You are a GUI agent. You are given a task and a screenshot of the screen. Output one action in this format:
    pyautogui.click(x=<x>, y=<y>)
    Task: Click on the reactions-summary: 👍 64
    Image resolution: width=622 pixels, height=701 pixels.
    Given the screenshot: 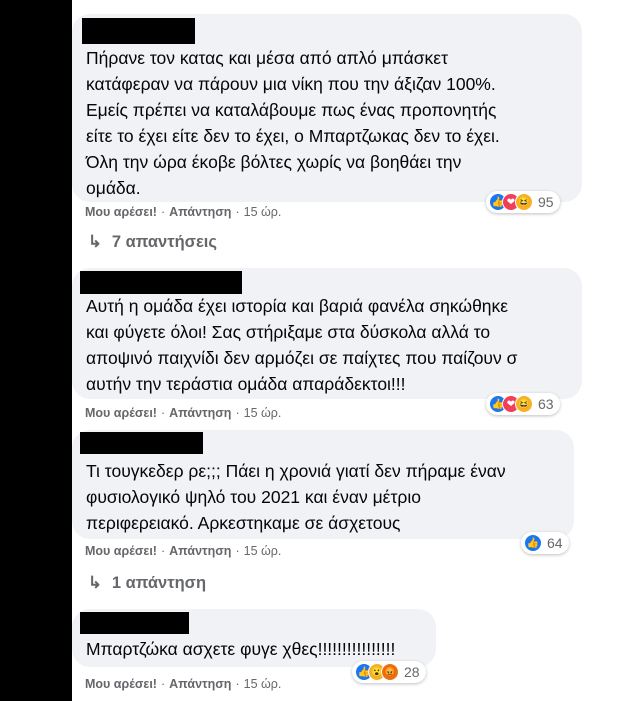 What is the action you would take?
    pyautogui.click(x=545, y=543)
    